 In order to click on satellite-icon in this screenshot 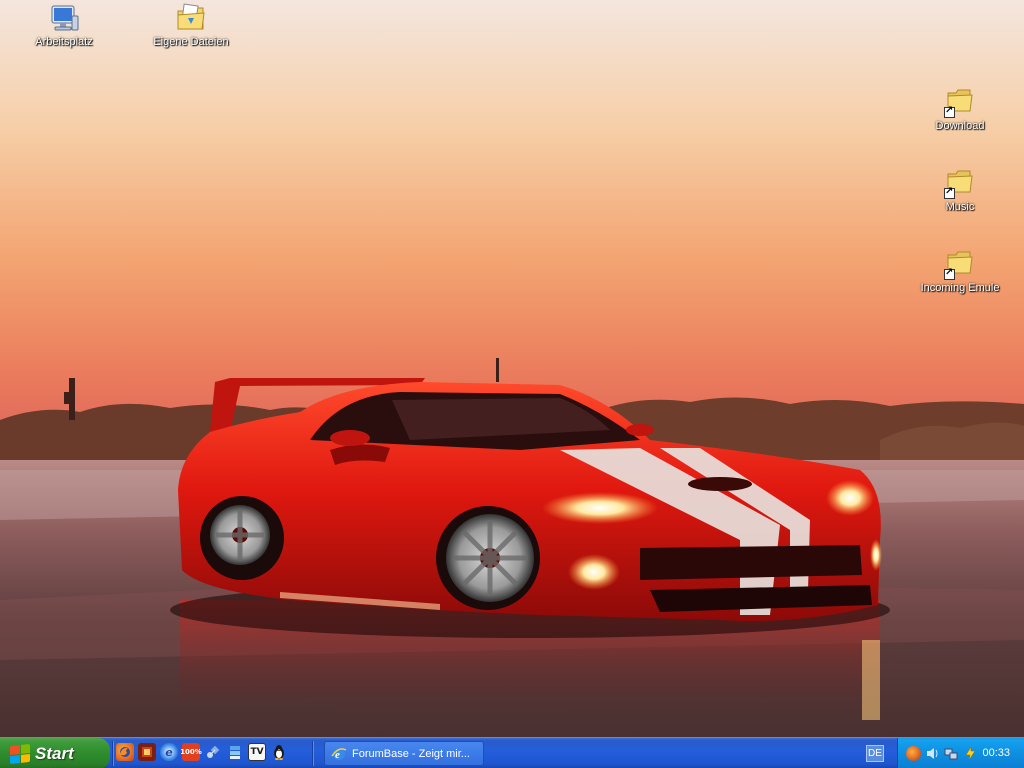, I will do `click(213, 752)`.